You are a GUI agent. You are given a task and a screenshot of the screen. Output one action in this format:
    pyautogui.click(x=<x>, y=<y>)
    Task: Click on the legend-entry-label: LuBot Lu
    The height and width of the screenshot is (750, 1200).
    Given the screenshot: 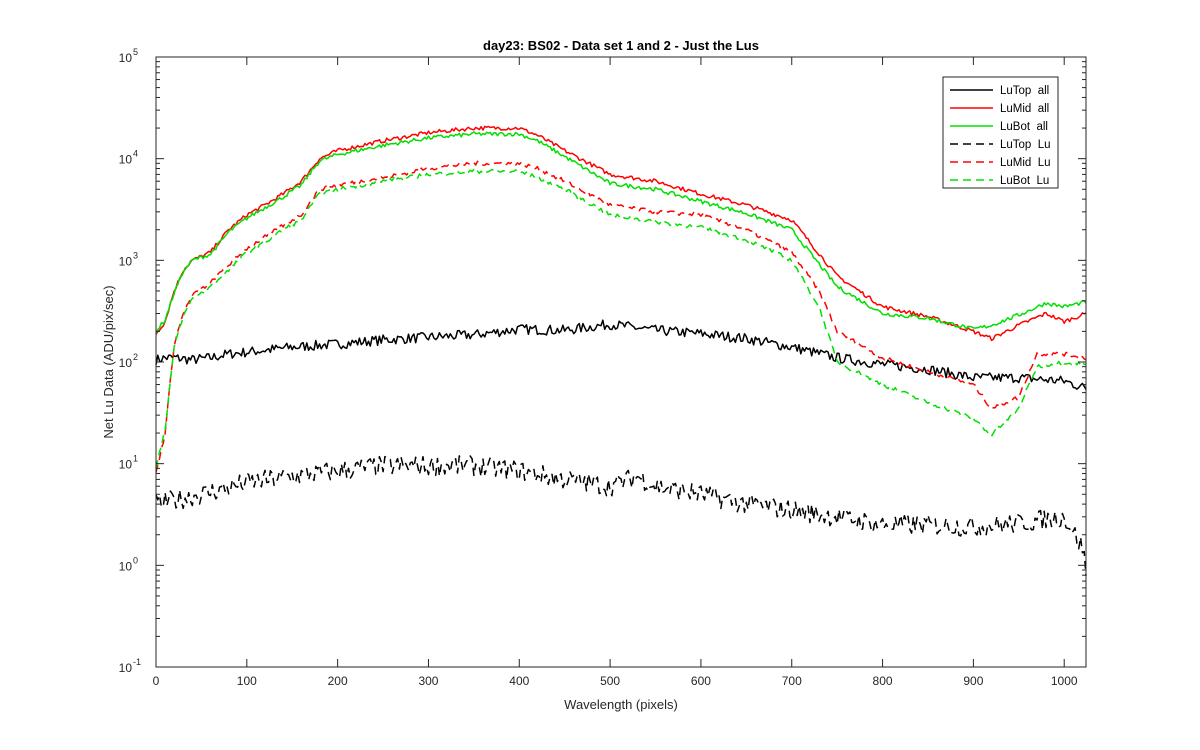 What is the action you would take?
    pyautogui.click(x=1024, y=181)
    